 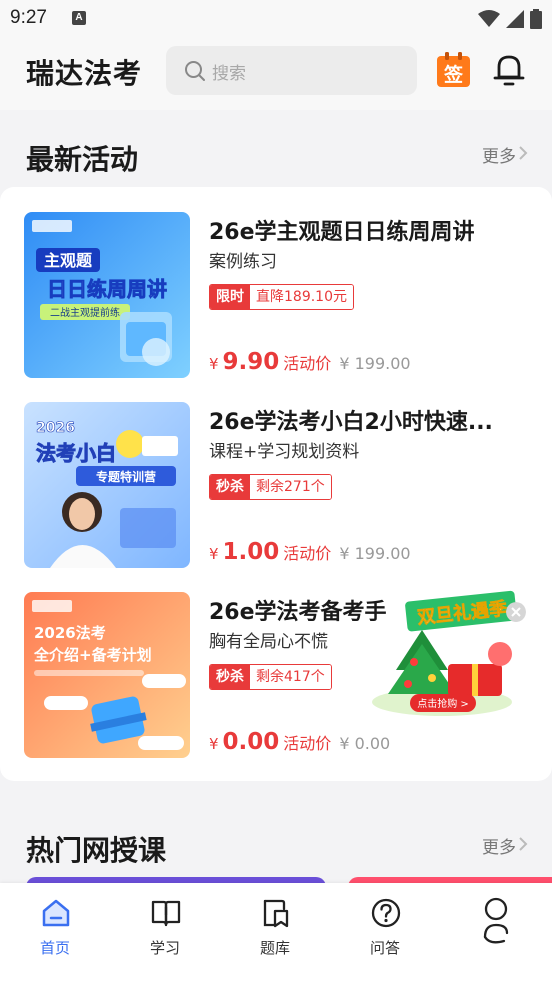 I want to click on app-title: 瑞达法考, so click(x=84, y=73).